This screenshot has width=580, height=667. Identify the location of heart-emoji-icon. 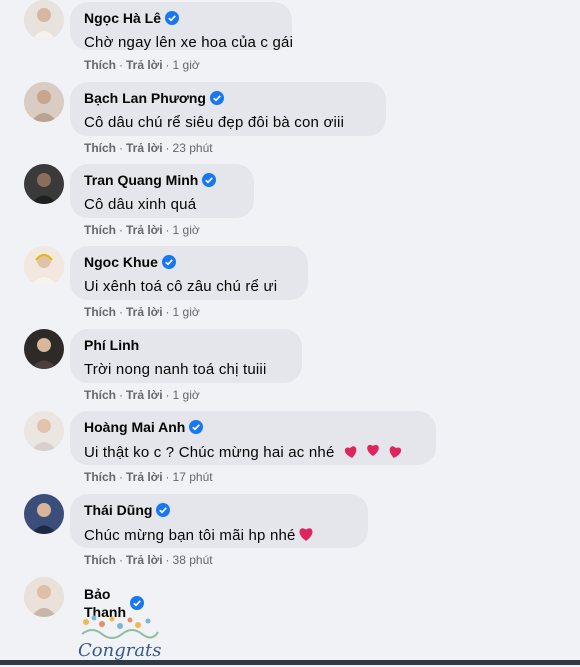
(306, 536).